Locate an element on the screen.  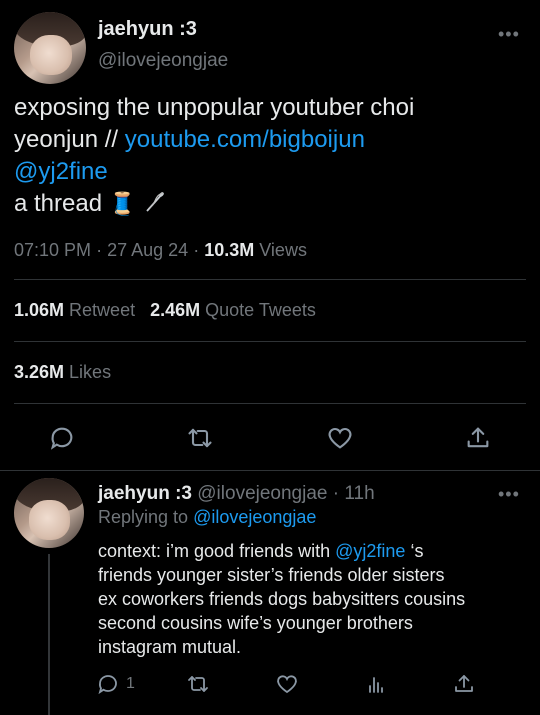
quotes-count: 2.46M is located at coordinates (175, 310).